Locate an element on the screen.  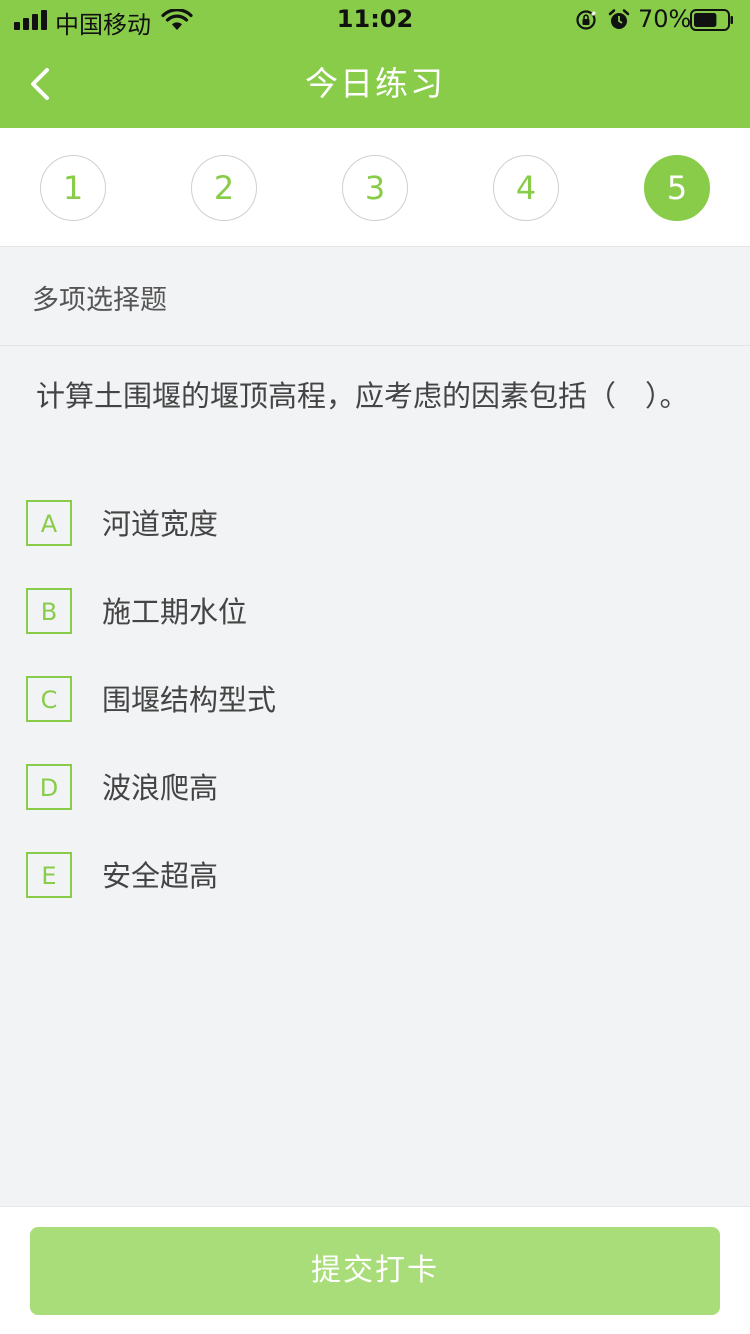
step-3: 3 is located at coordinates (375, 188).